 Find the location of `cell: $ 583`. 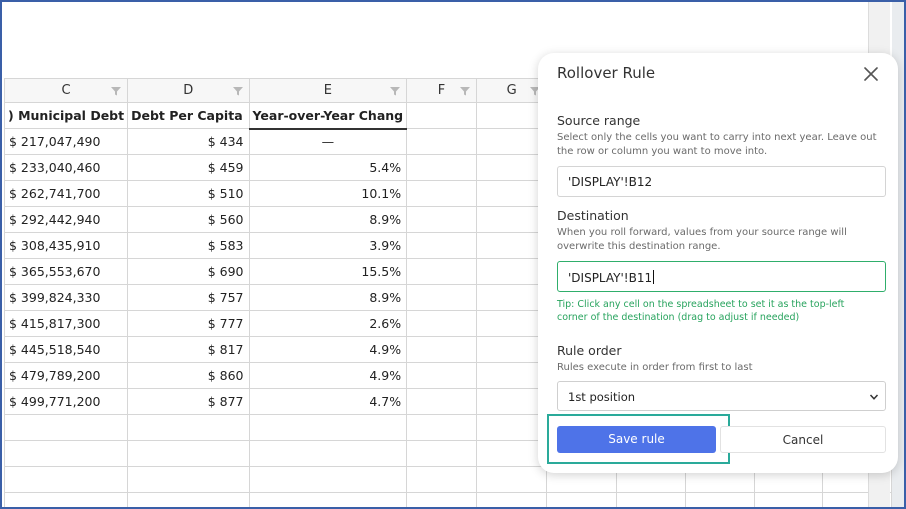

cell: $ 583 is located at coordinates (188, 245).